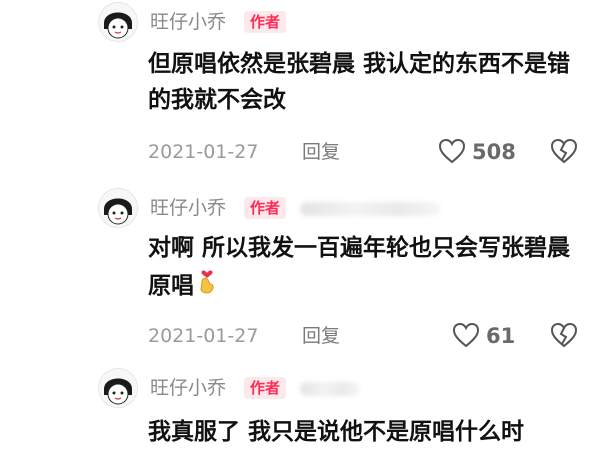 The width and height of the screenshot is (600, 464). Describe the element at coordinates (494, 152) in the screenshot. I see `like-count: 508` at that location.